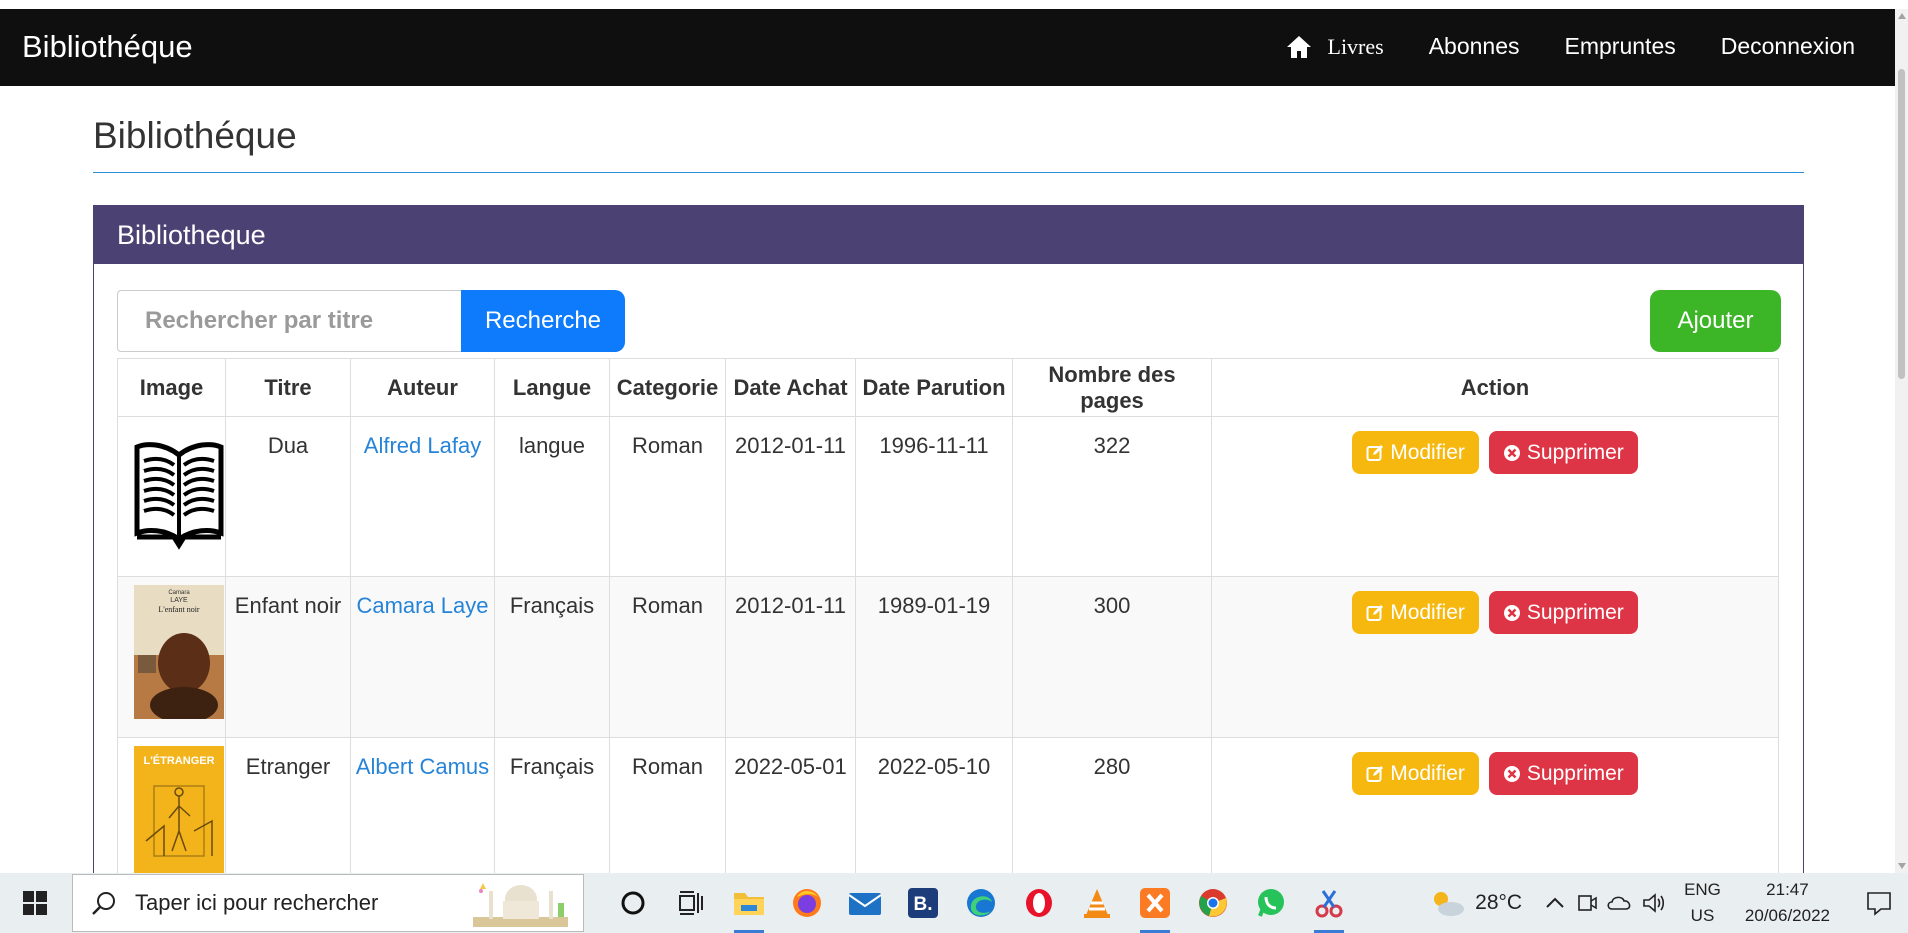  I want to click on cell-date-parution: 1989-01-19, so click(934, 657).